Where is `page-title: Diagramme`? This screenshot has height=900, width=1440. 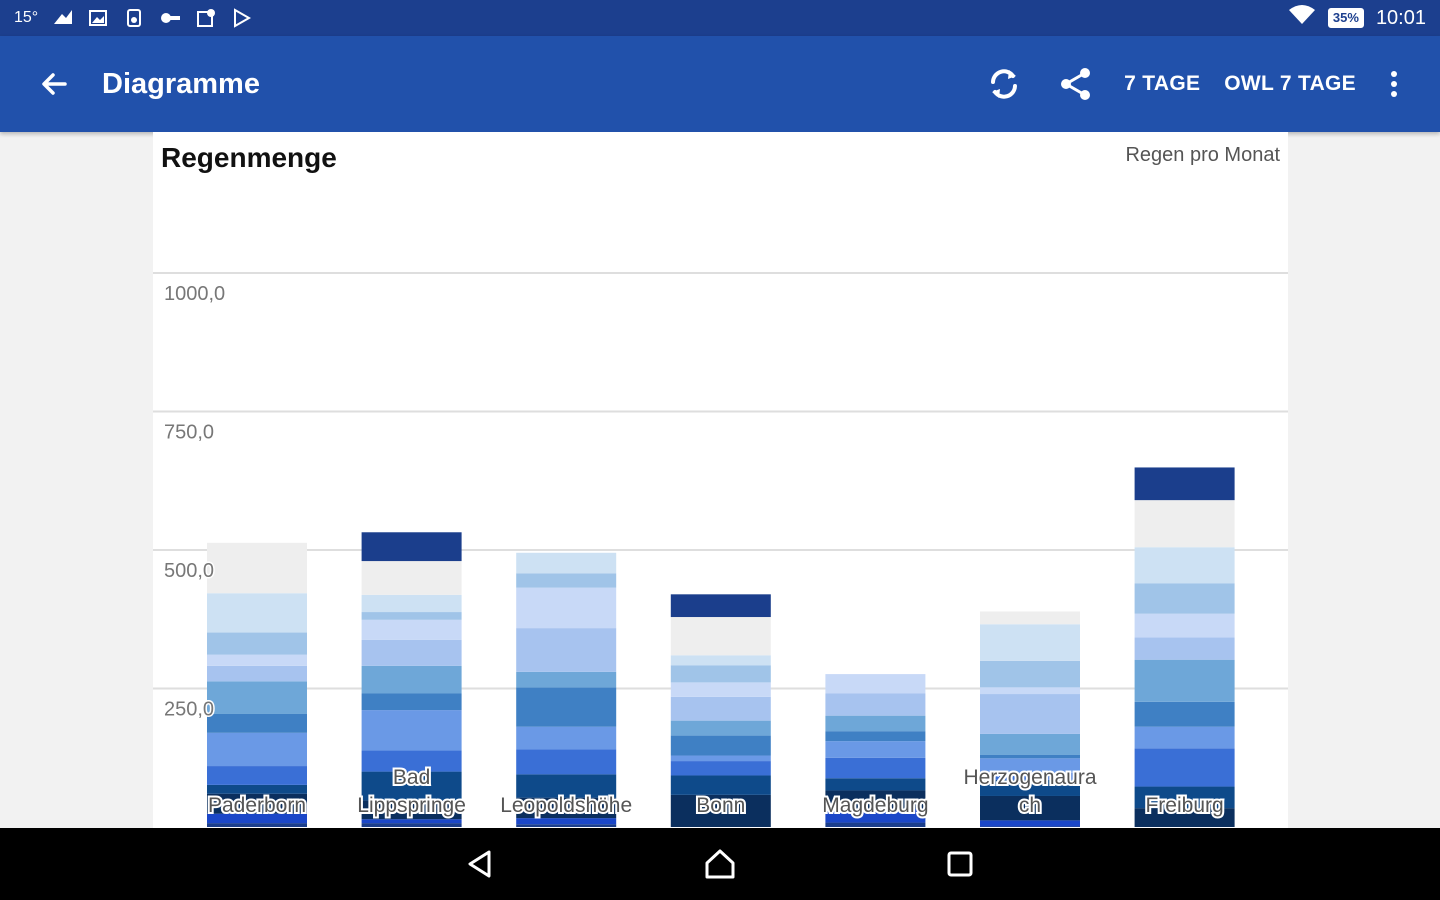
page-title: Diagramme is located at coordinates (181, 83).